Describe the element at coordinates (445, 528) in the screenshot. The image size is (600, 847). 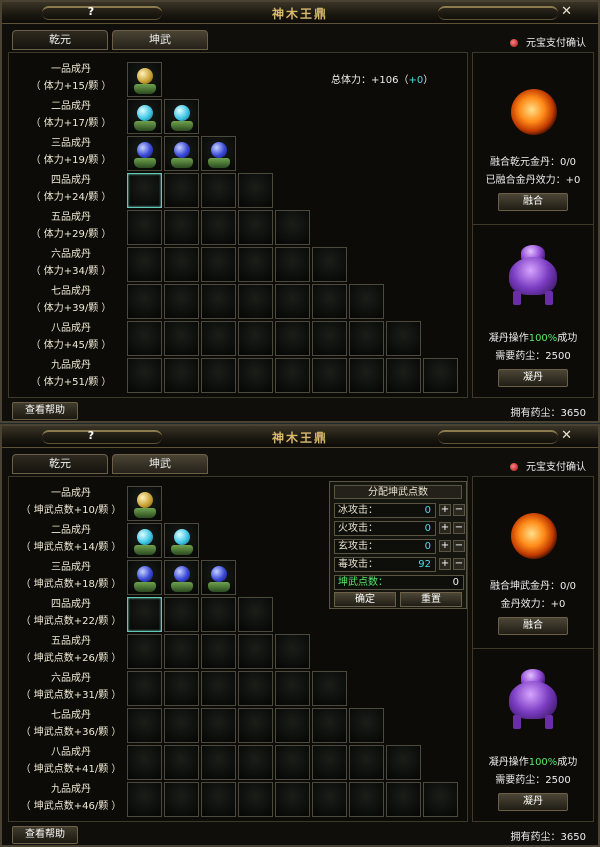
I see `fire-plus-button: +` at that location.